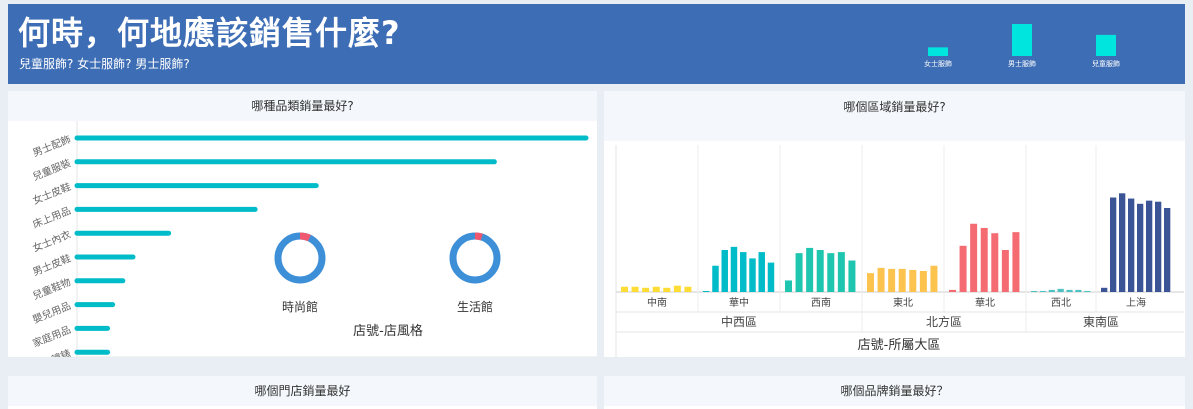 The width and height of the screenshot is (1193, 409). What do you see at coordinates (52, 241) in the screenshot?
I see `category-tick-label: 女士內衣` at bounding box center [52, 241].